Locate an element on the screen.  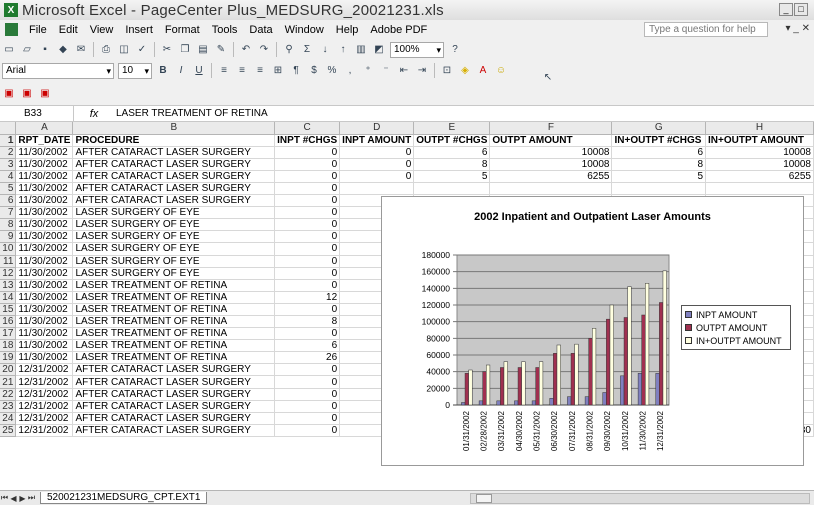
cell-c7: 0 is located at coordinates (307, 213).